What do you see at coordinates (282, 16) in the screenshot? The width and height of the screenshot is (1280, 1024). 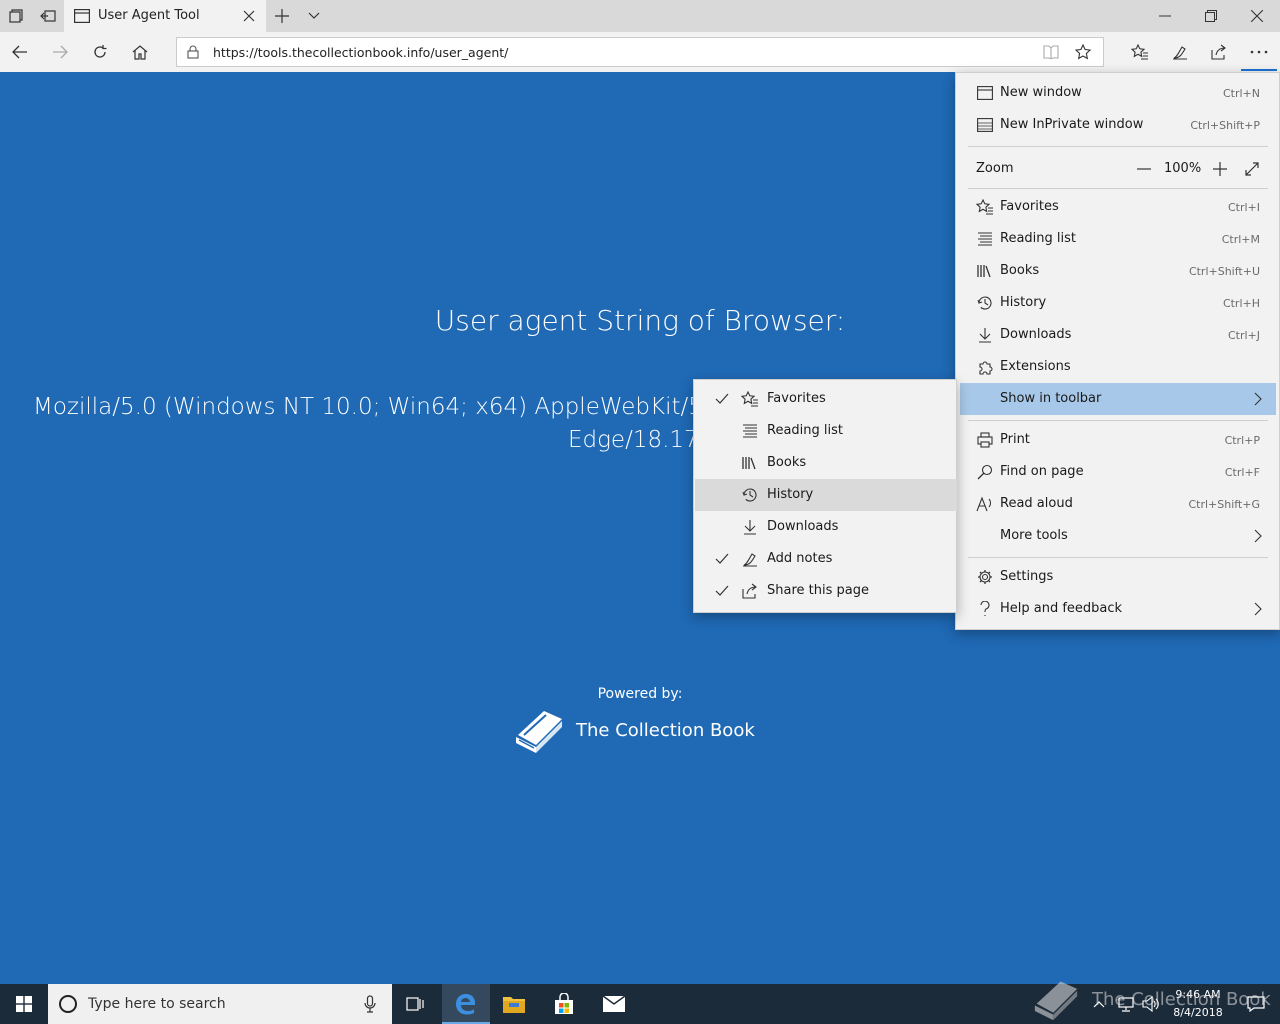 I see `new-tab-icon` at bounding box center [282, 16].